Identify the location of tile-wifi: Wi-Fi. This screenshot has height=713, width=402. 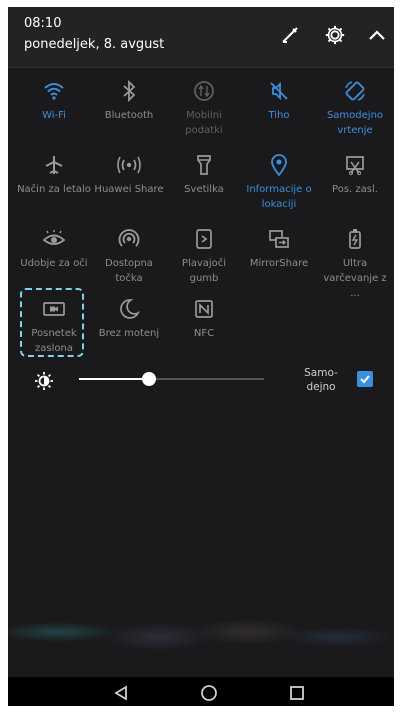
(54, 100).